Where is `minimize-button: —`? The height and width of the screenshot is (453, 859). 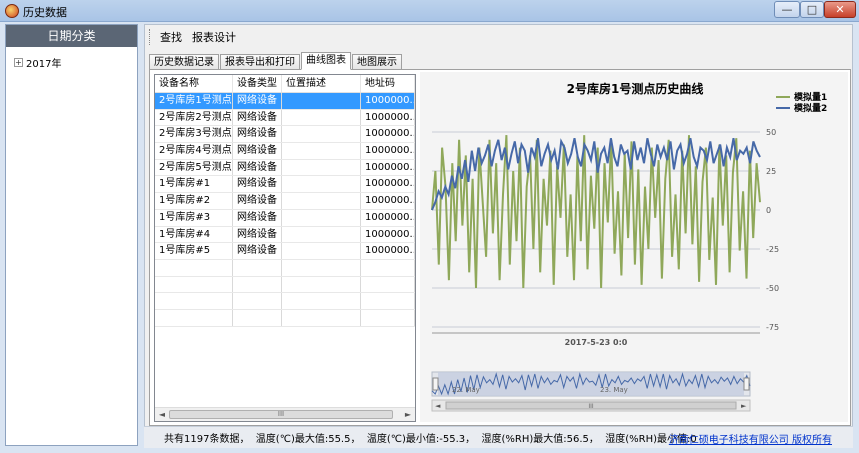 minimize-button: — is located at coordinates (787, 9).